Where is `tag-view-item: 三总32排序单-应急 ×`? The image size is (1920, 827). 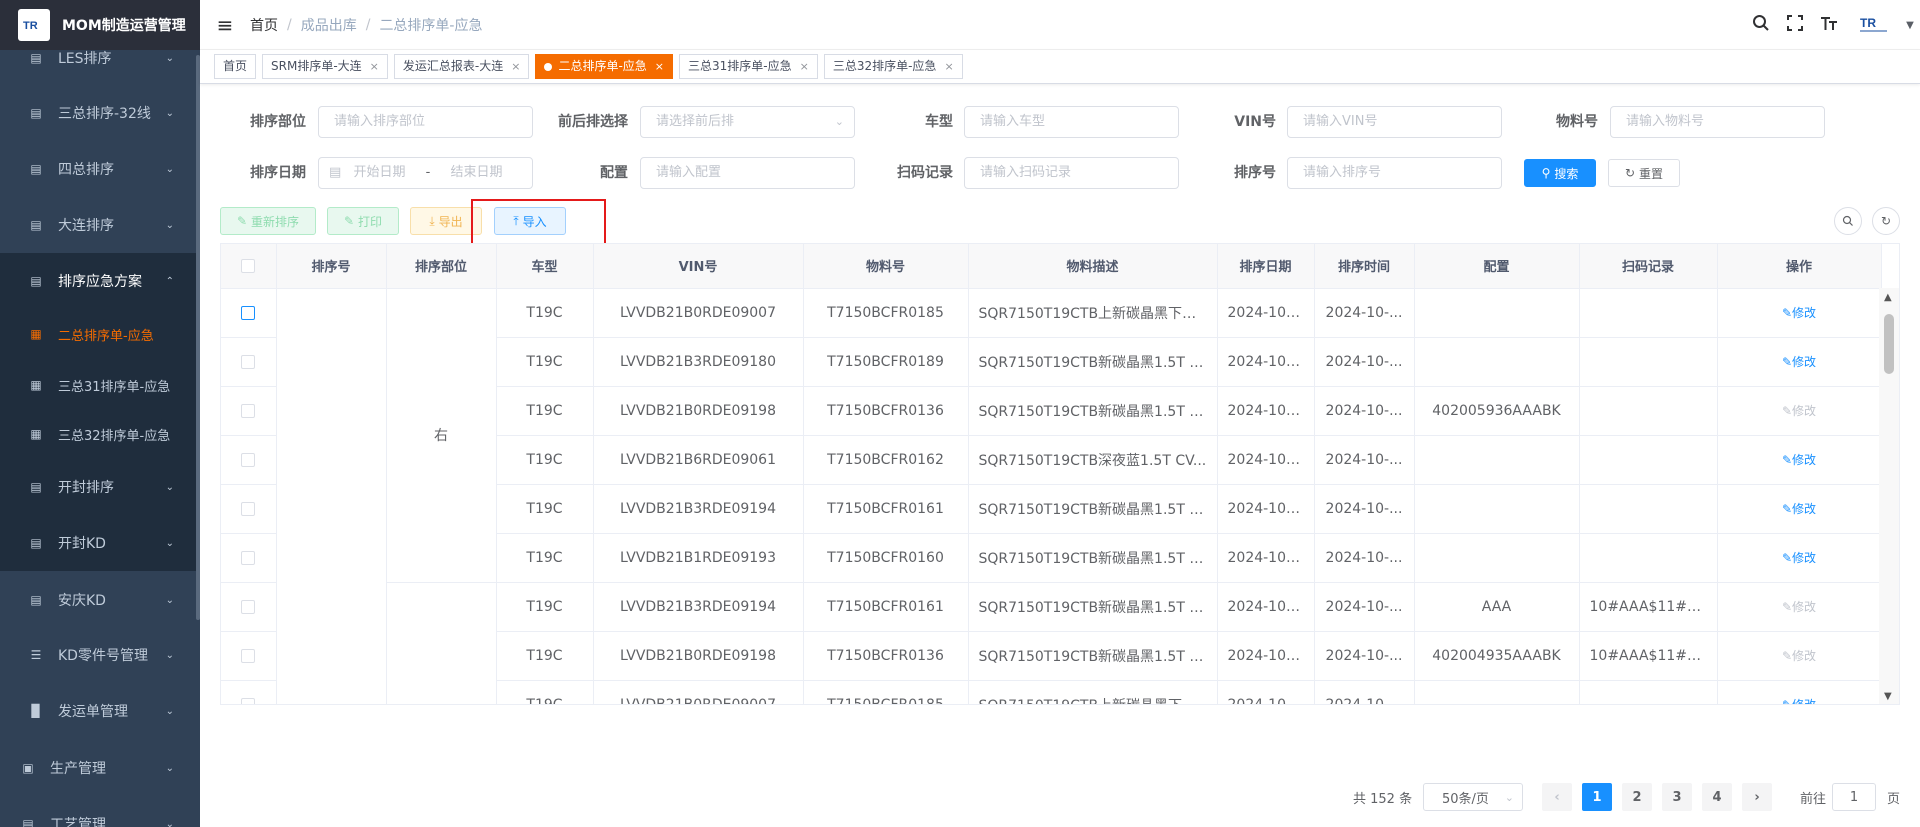 tag-view-item: 三总32排序单-应急 × is located at coordinates (893, 66).